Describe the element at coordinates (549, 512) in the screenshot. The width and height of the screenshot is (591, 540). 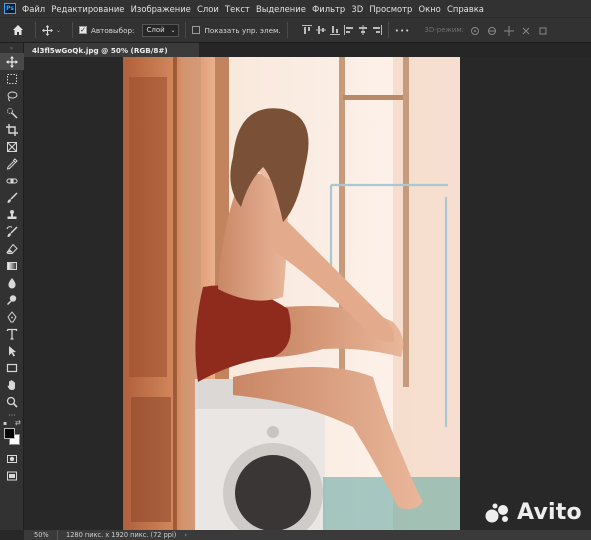
I see `avito-watermark-text: Avito` at that location.